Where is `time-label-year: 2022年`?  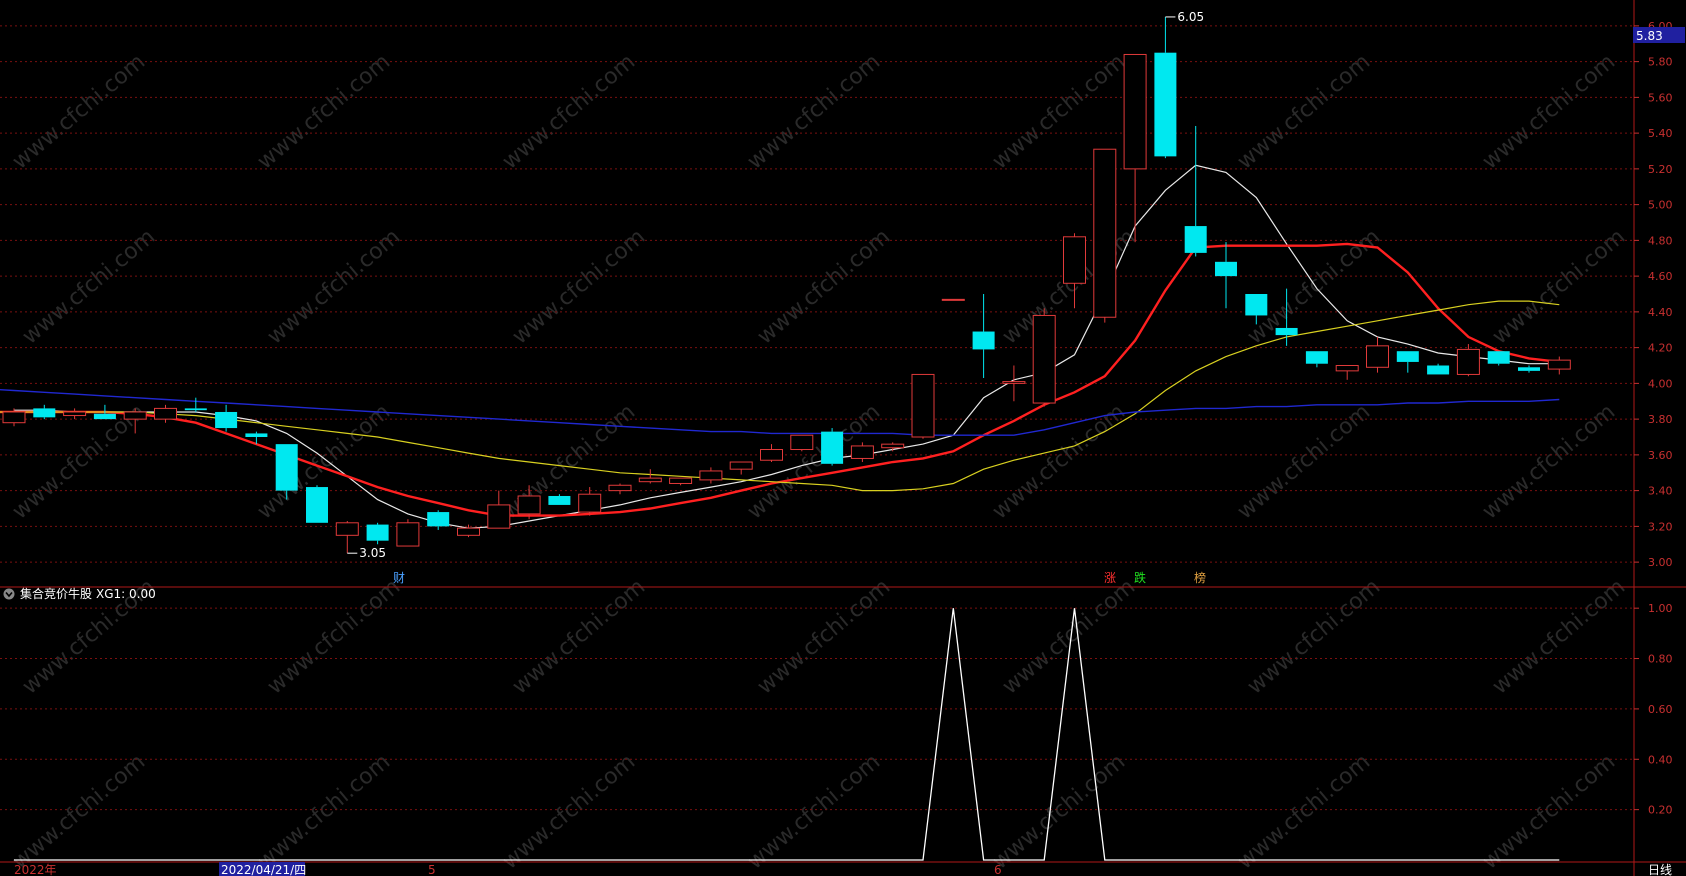
time-label-year: 2022年 is located at coordinates (35, 869).